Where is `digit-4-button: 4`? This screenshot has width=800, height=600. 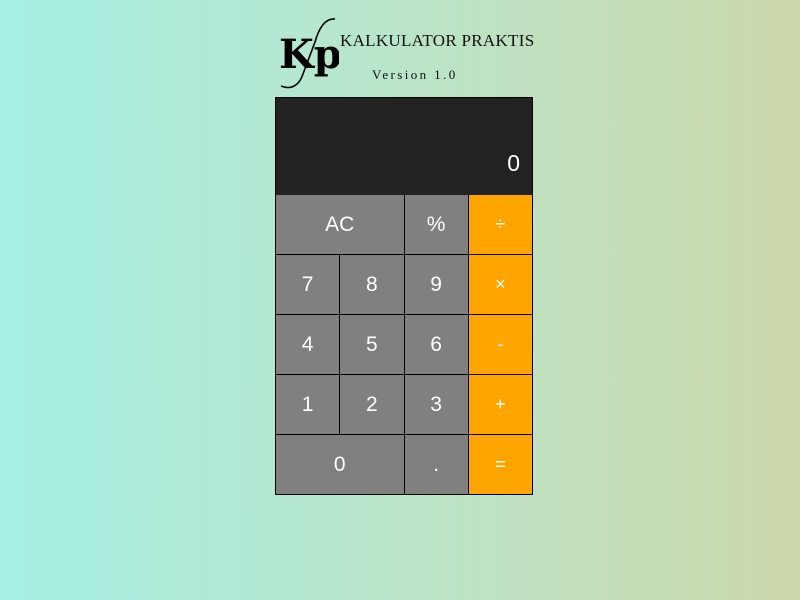
digit-4-button: 4 is located at coordinates (308, 344).